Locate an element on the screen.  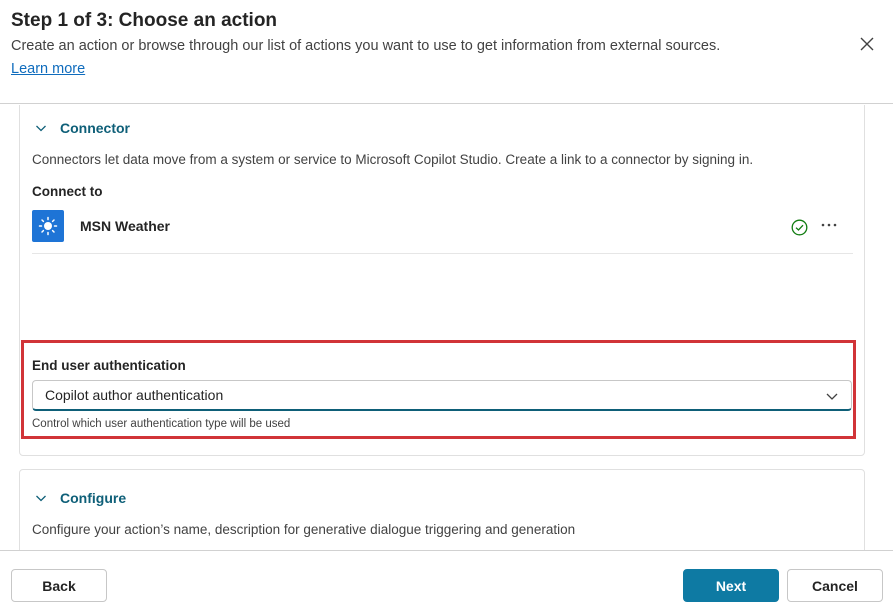
dialog-title: Step 1 of 3: Choose an action is located at coordinates (144, 20).